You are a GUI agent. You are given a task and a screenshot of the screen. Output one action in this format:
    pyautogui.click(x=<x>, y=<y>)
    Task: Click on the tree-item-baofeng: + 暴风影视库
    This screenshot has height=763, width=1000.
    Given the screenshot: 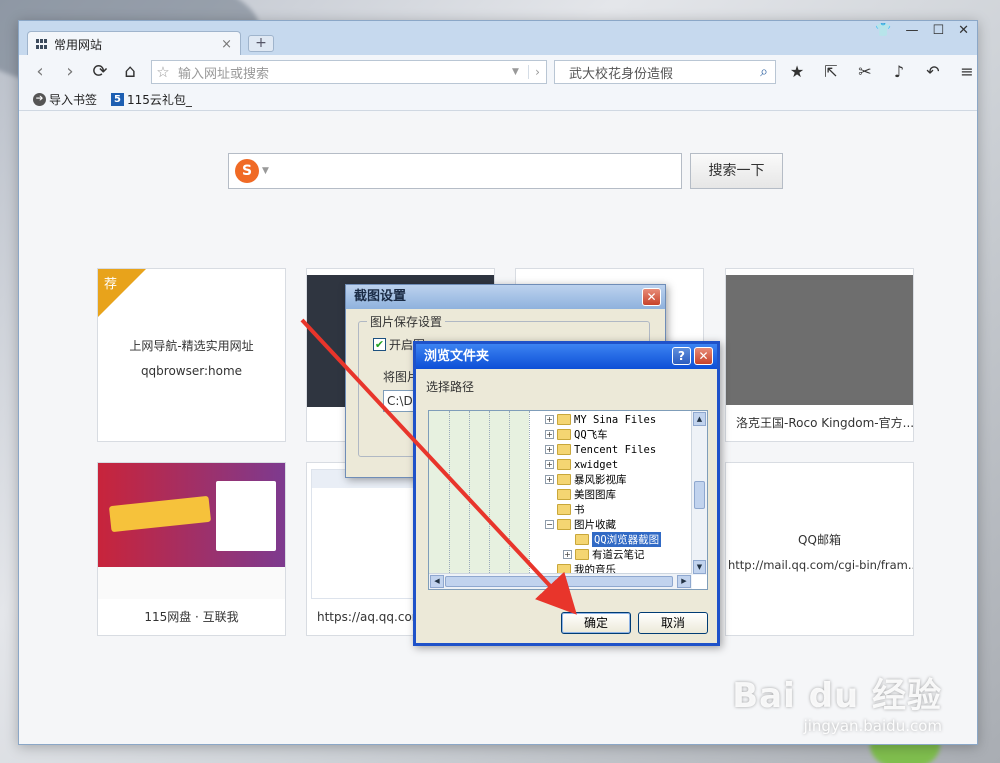 What is the action you would take?
    pyautogui.click(x=586, y=479)
    